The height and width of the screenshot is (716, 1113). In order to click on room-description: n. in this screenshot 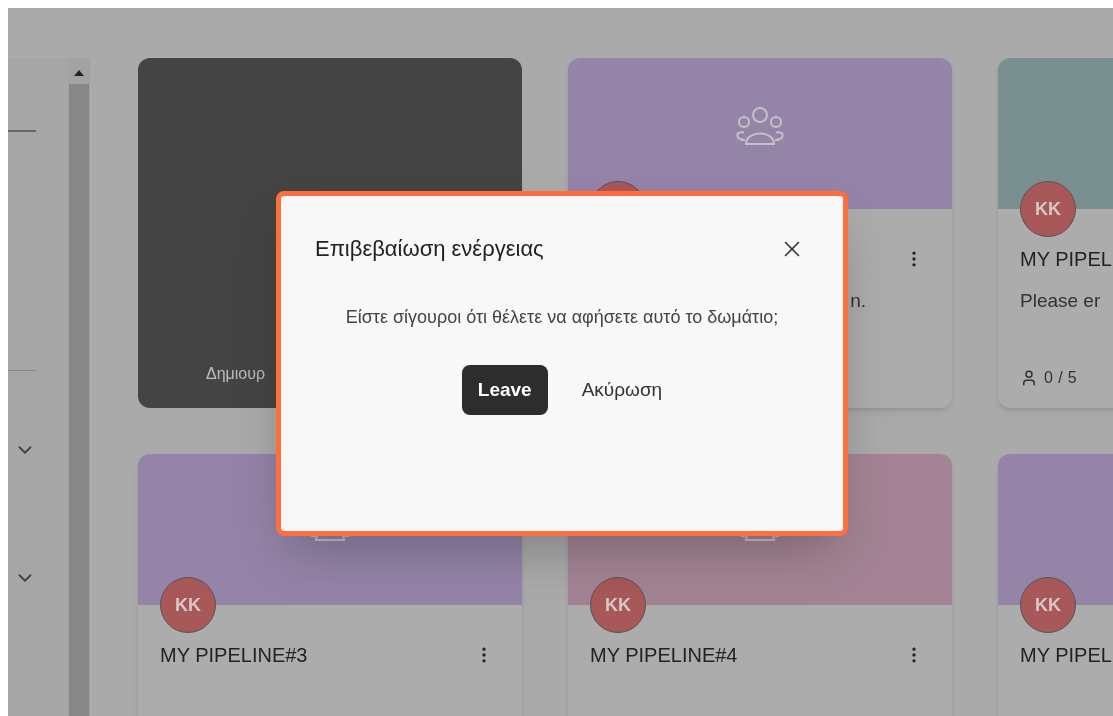, I will do `click(858, 301)`.